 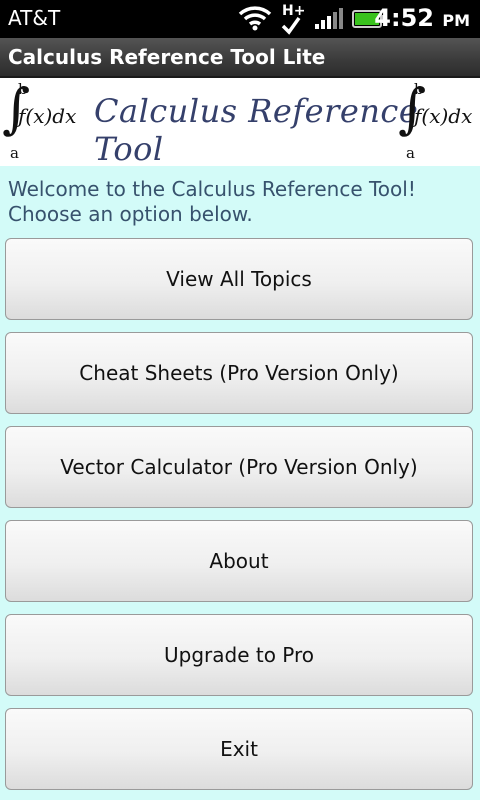 I want to click on hplus-data-icon: H+, so click(x=295, y=21).